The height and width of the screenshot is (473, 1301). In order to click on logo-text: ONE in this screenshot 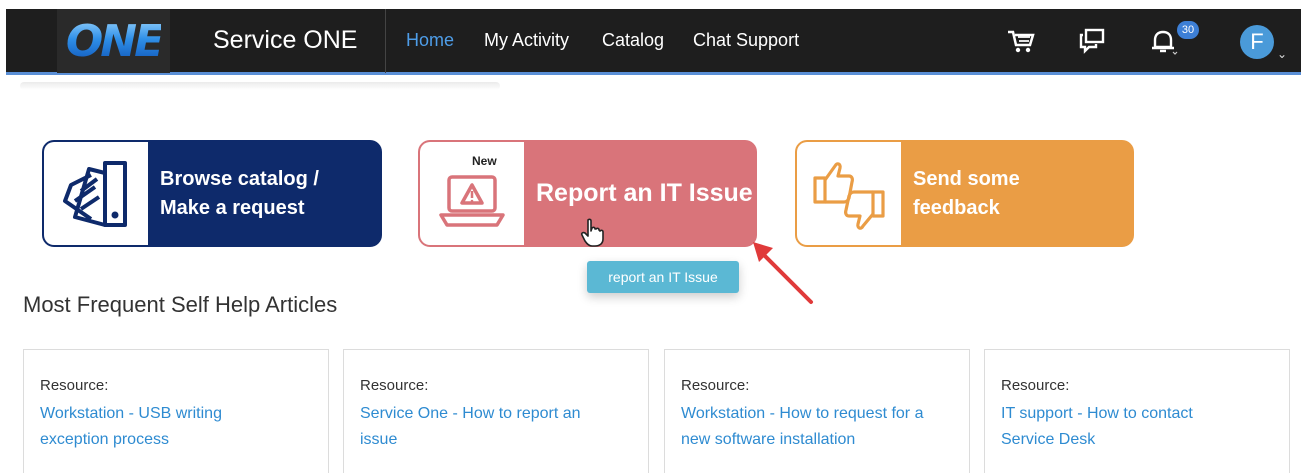, I will do `click(114, 41)`.